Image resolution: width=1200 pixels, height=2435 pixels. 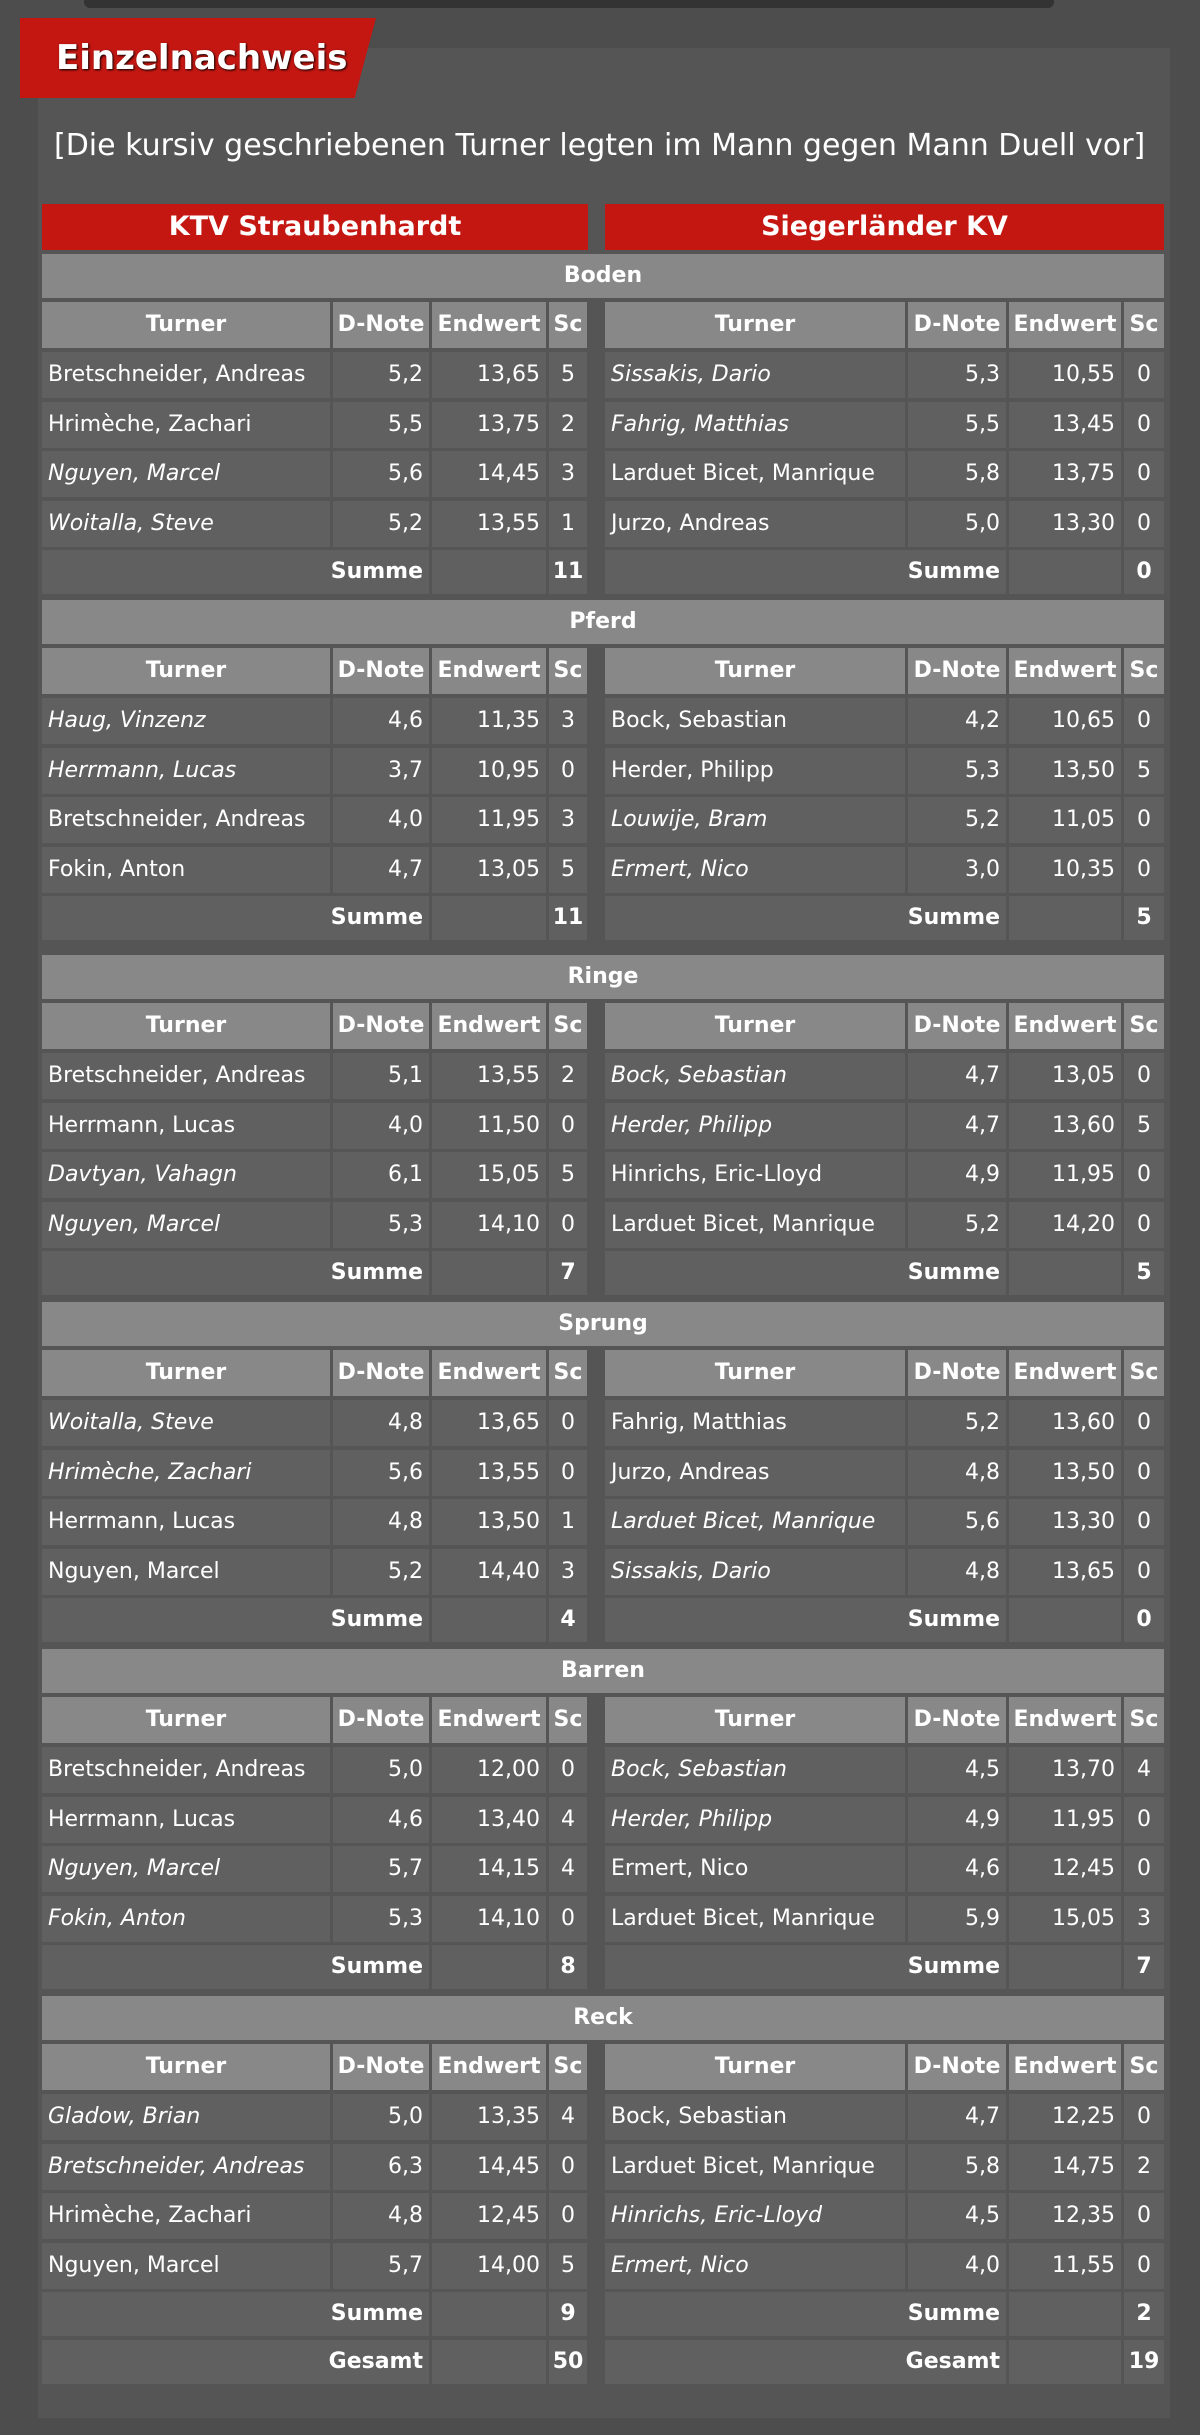 I want to click on top-bar, so click(x=569, y=4).